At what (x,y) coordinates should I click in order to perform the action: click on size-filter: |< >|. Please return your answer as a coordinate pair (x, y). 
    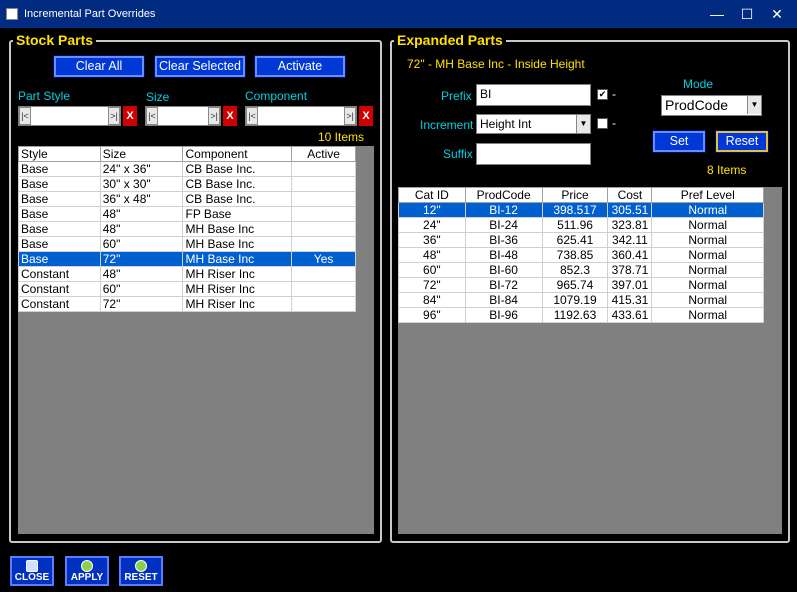
    Looking at the image, I should click on (183, 116).